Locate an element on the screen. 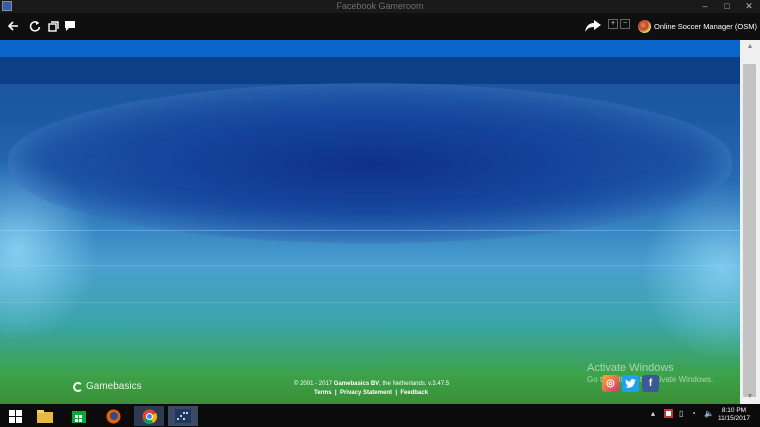 This screenshot has height=427, width=760. game-avatar is located at coordinates (644, 26).